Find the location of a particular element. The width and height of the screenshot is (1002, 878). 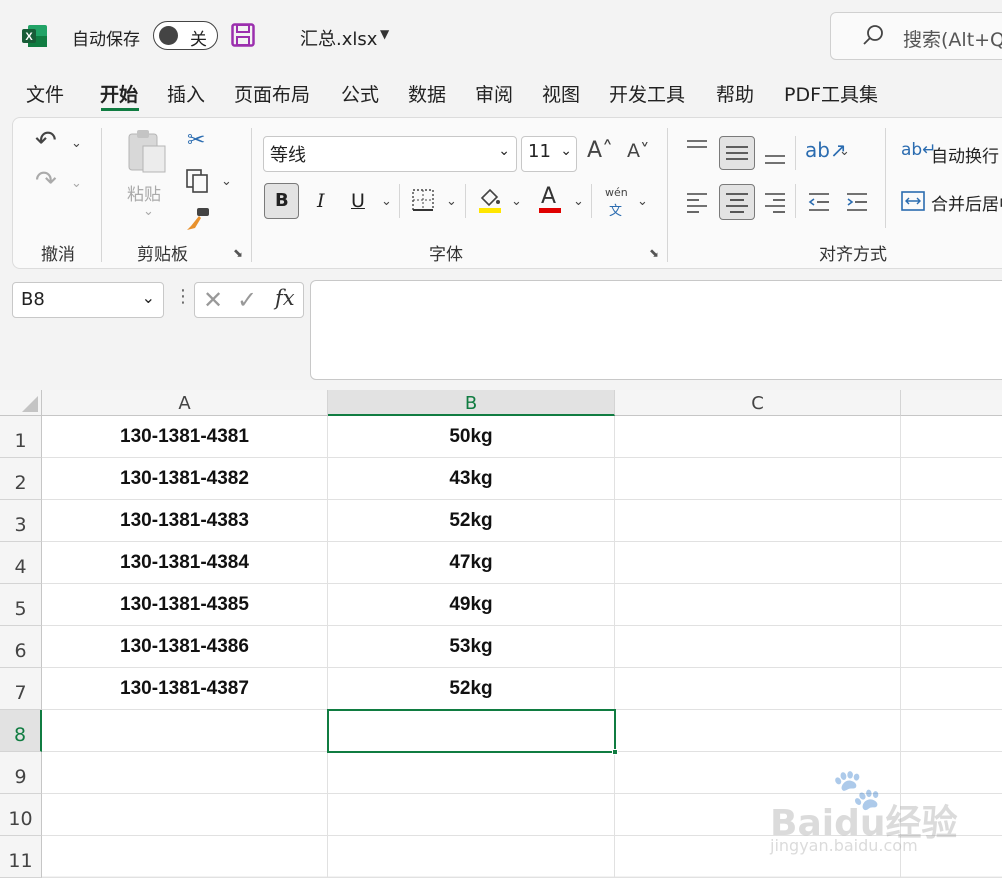

paste-dropdown-icon: ⌄ is located at coordinates (148, 211).